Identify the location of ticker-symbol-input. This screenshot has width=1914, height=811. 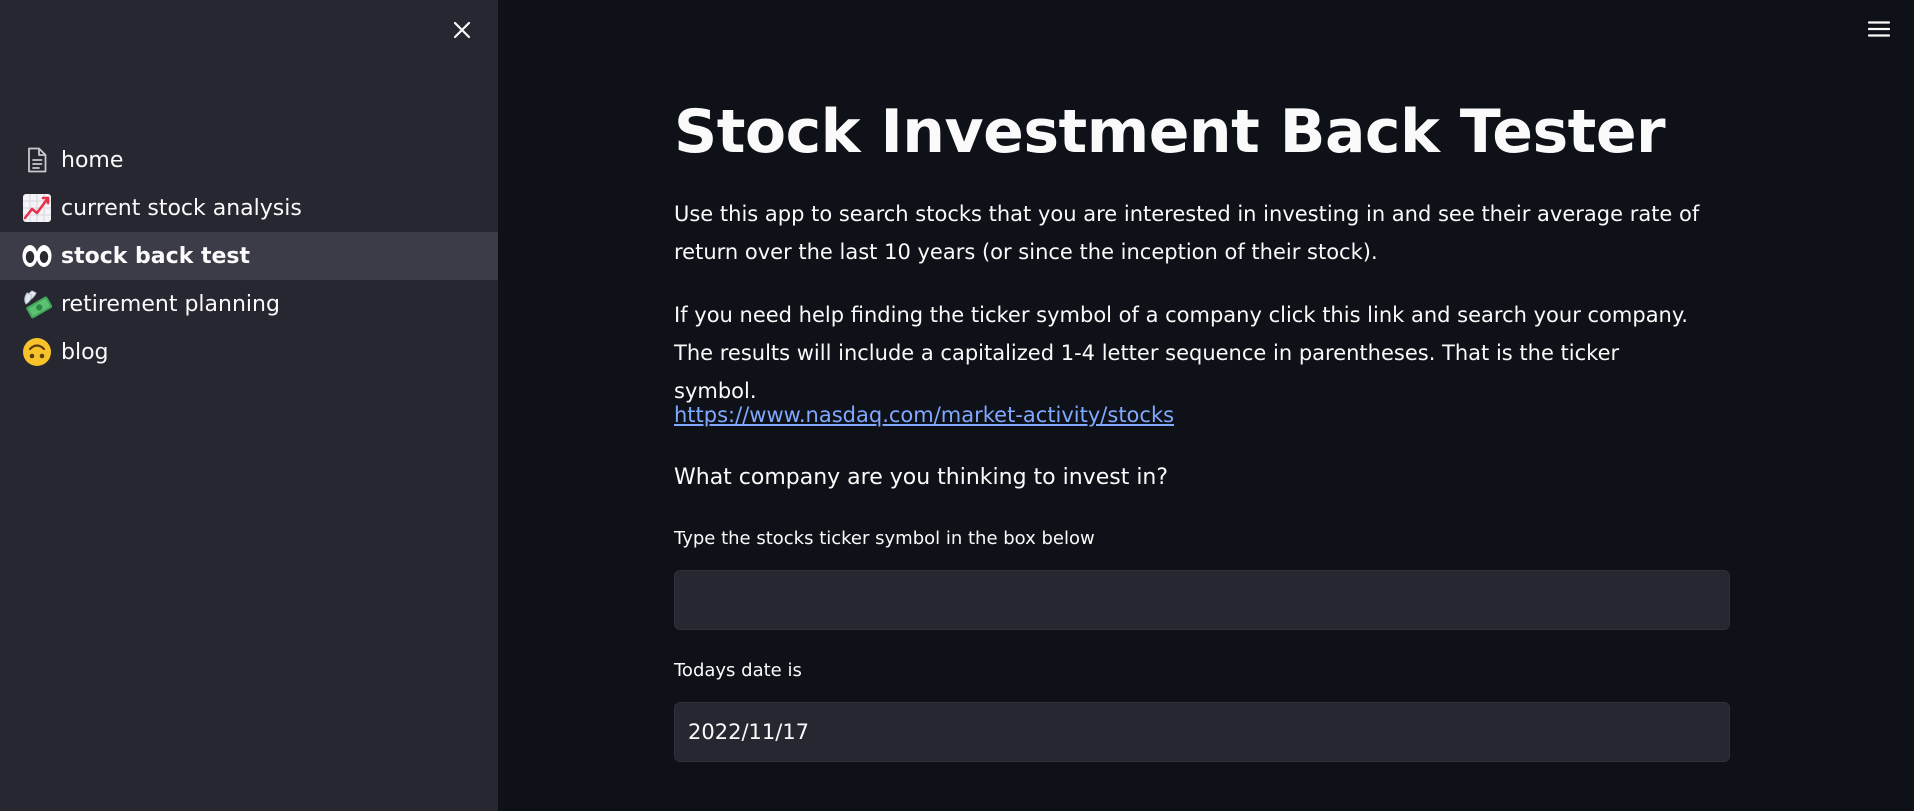
(1202, 600).